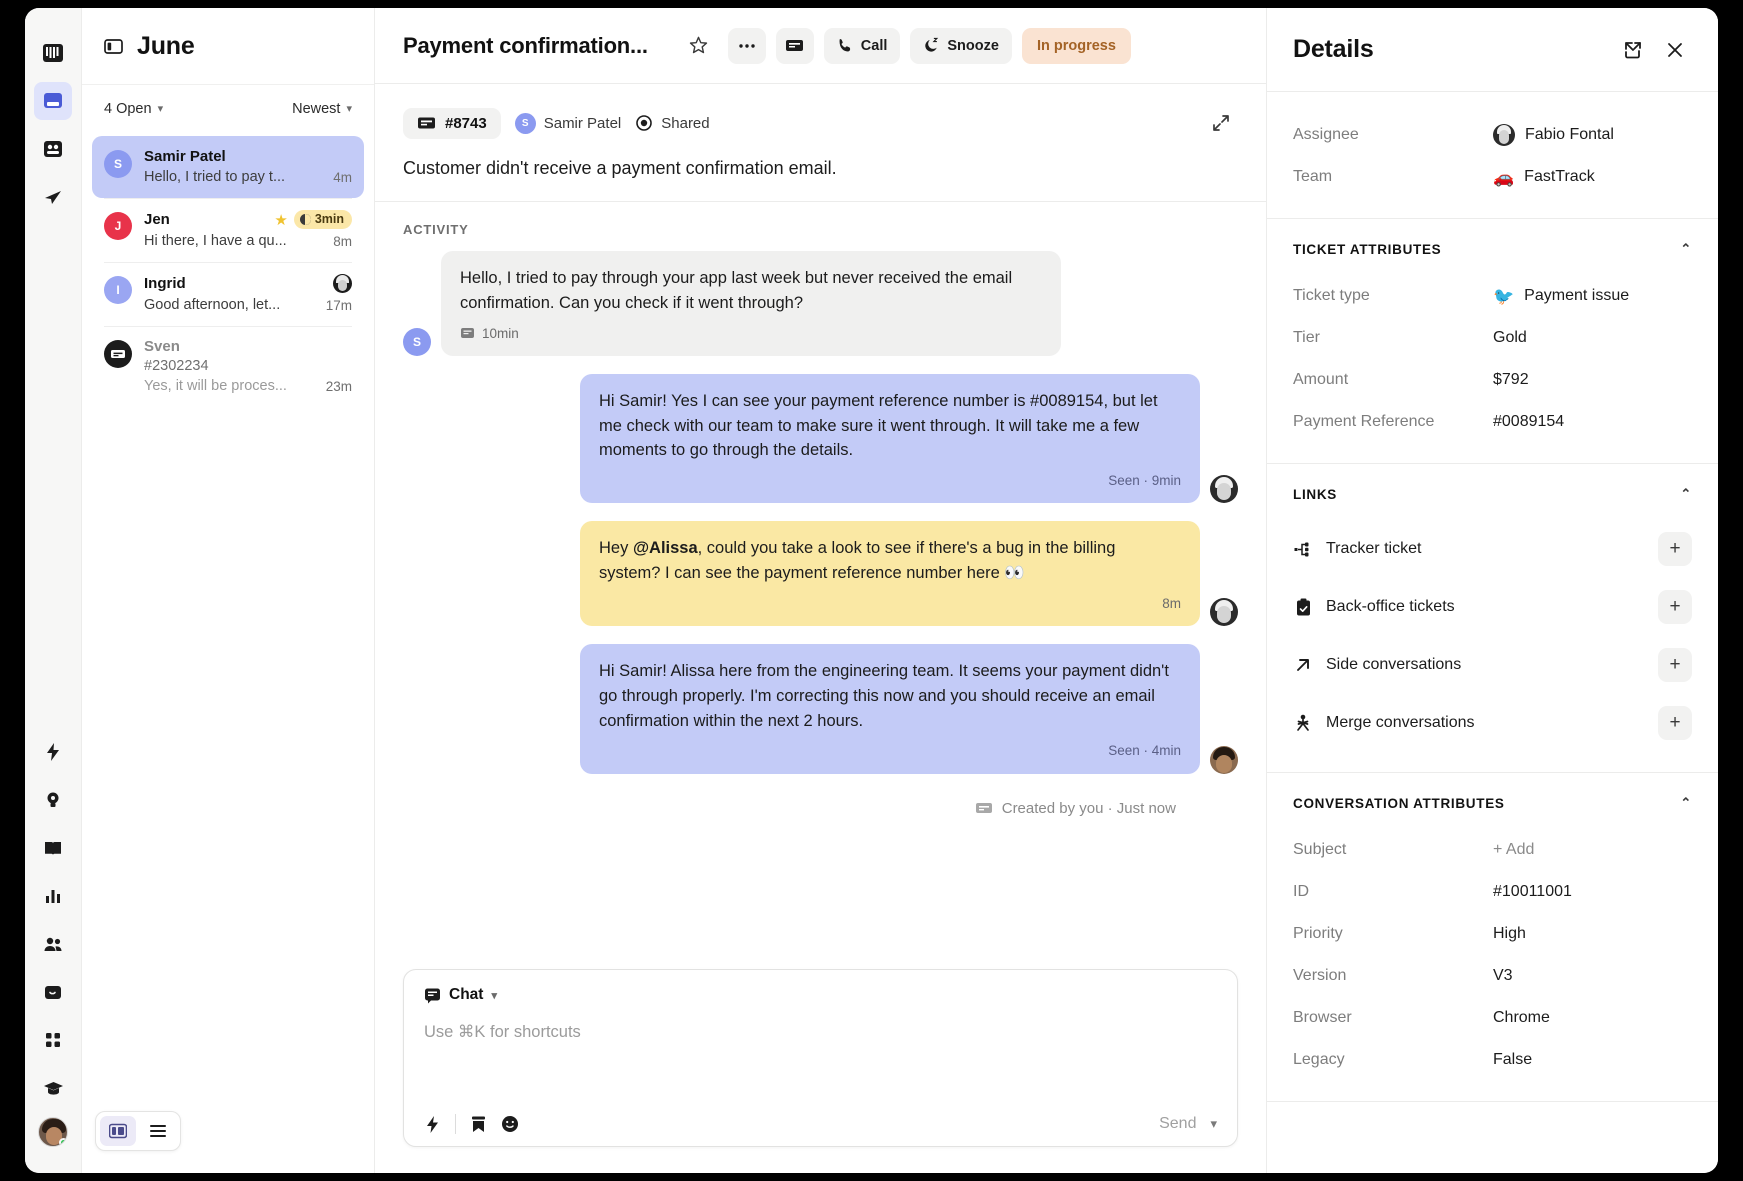  What do you see at coordinates (185, 156) in the screenshot?
I see `list-item-name: Samir Patel` at bounding box center [185, 156].